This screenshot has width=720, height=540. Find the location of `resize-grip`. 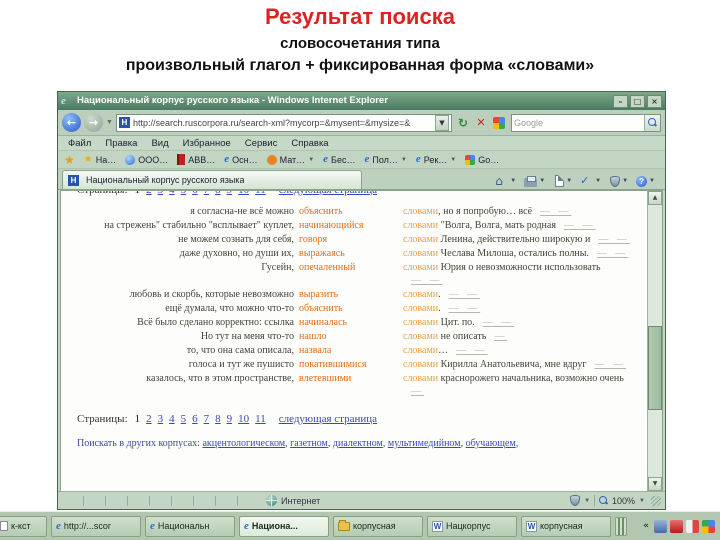

resize-grip is located at coordinates (656, 500).